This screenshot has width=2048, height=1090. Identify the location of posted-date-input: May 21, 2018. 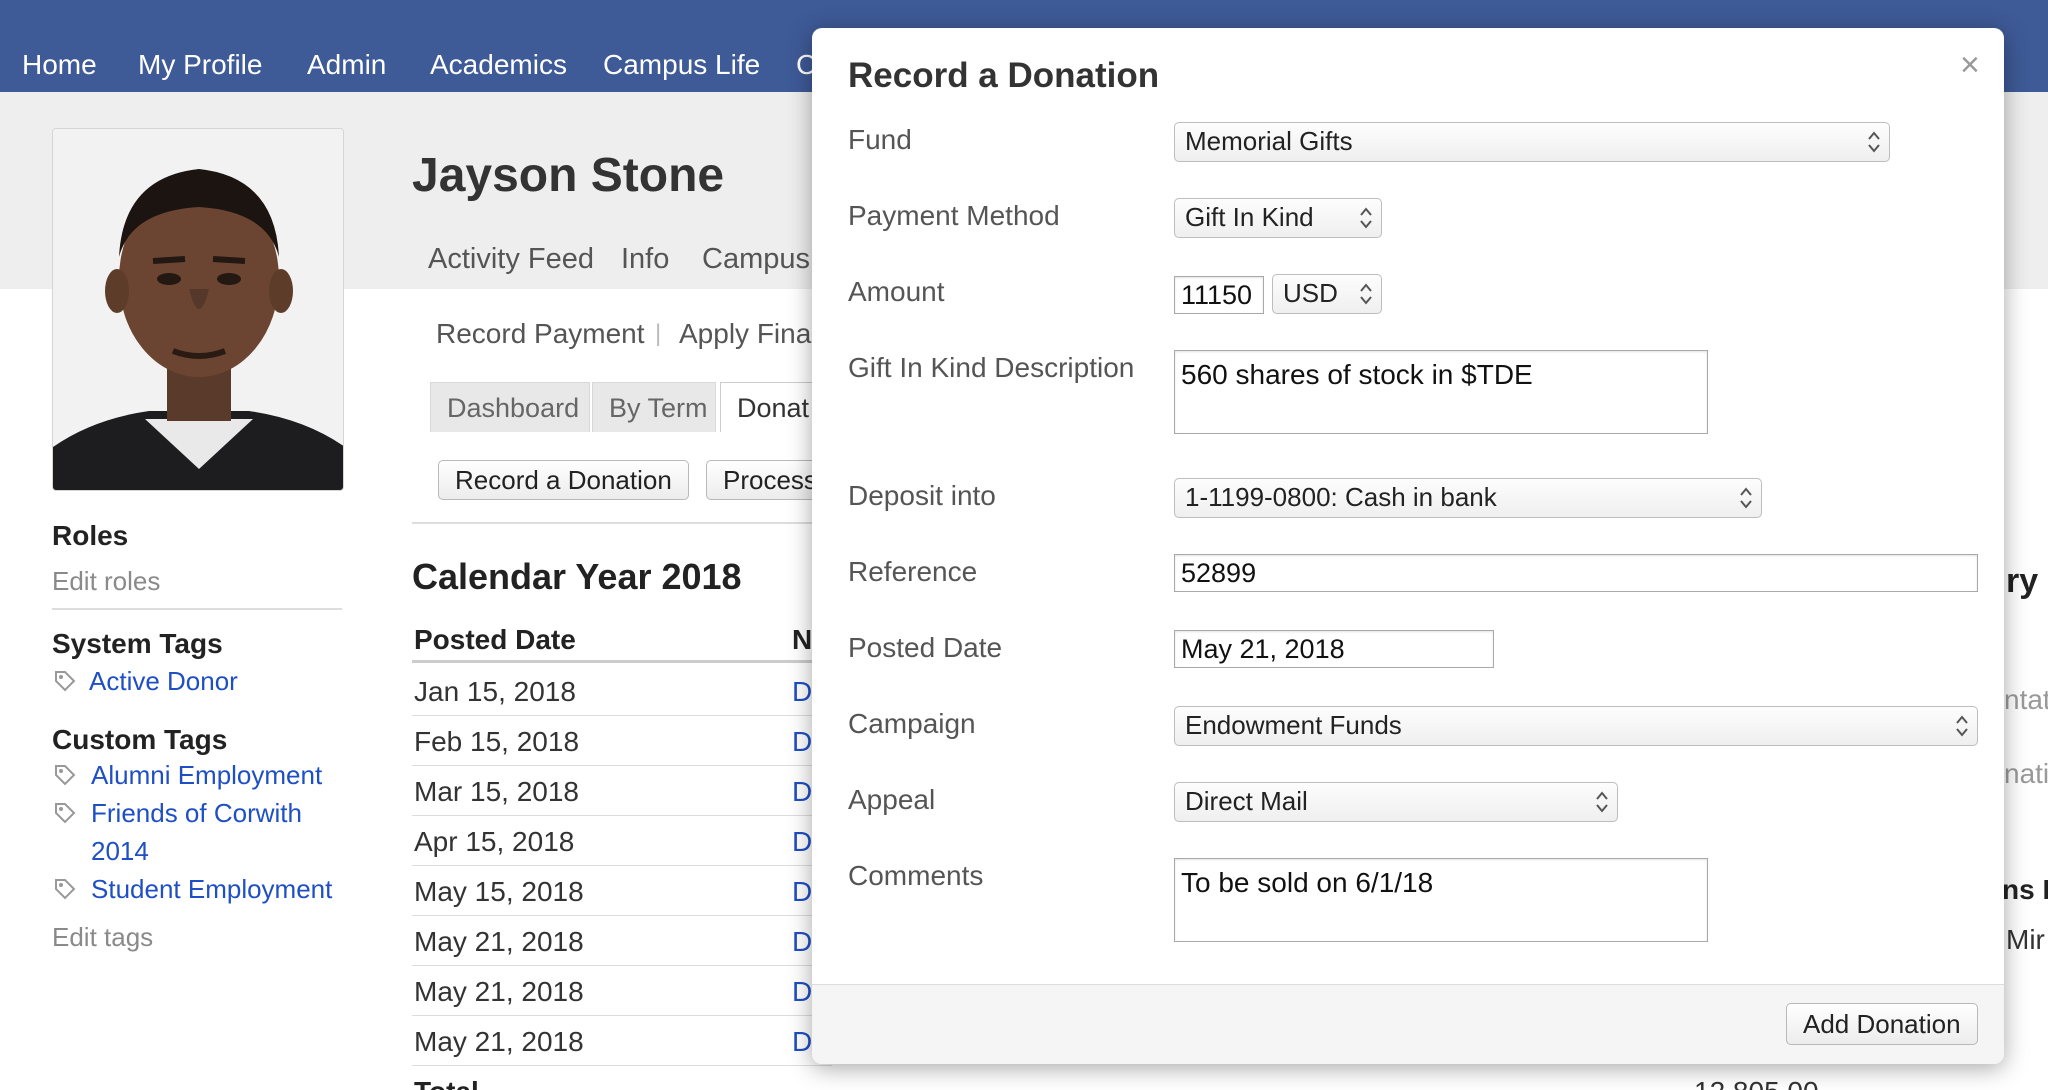
(1334, 649).